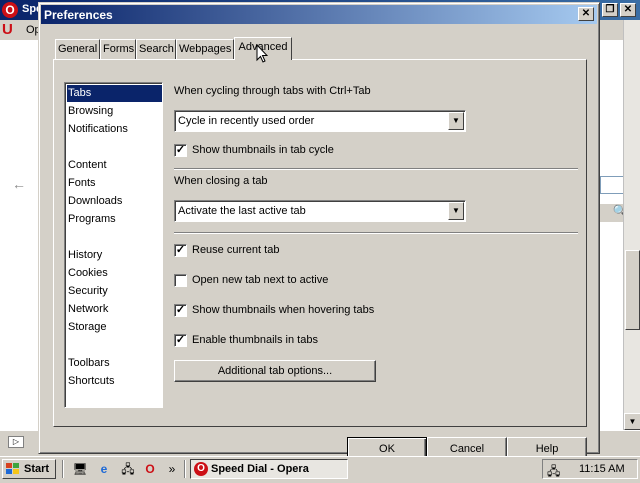 This screenshot has height=483, width=640. I want to click on tab-webpages-label: Webpages, so click(205, 49).